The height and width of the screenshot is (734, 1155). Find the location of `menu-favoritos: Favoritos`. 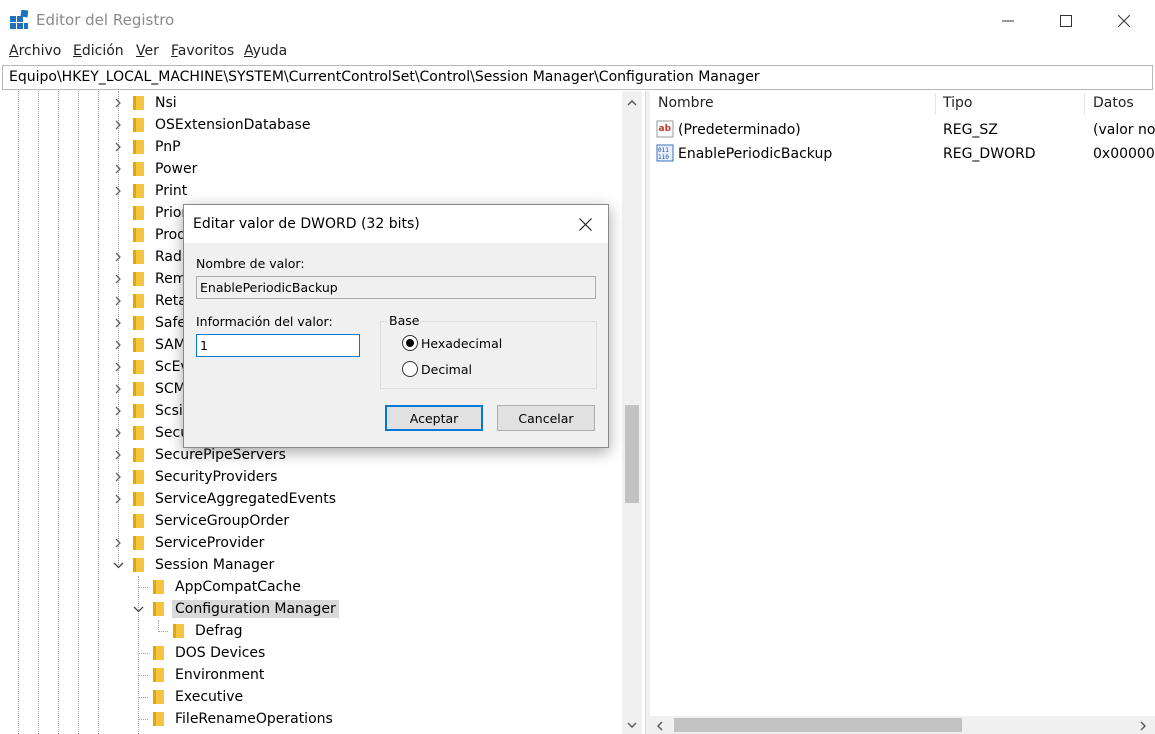

menu-favoritos: Favoritos is located at coordinates (202, 51).